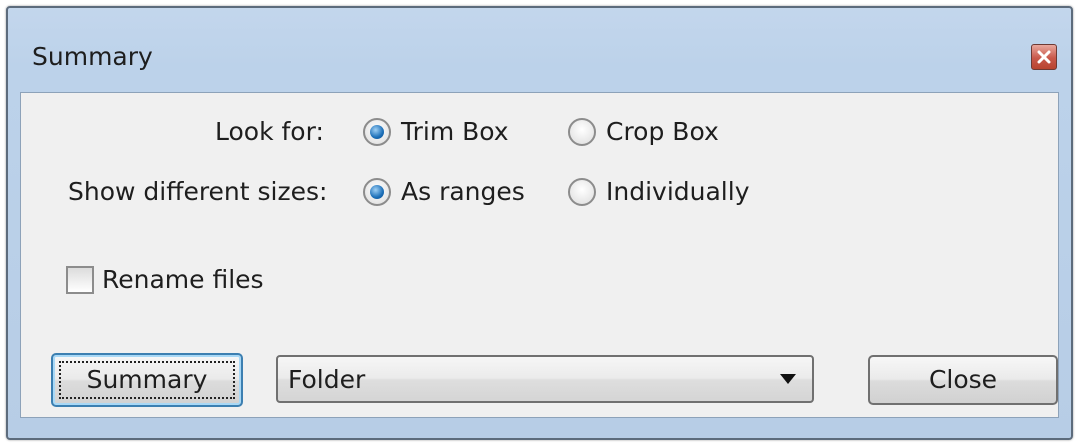 This screenshot has width=1081, height=446. What do you see at coordinates (662, 132) in the screenshot?
I see `crop-box-label: Crop Box` at bounding box center [662, 132].